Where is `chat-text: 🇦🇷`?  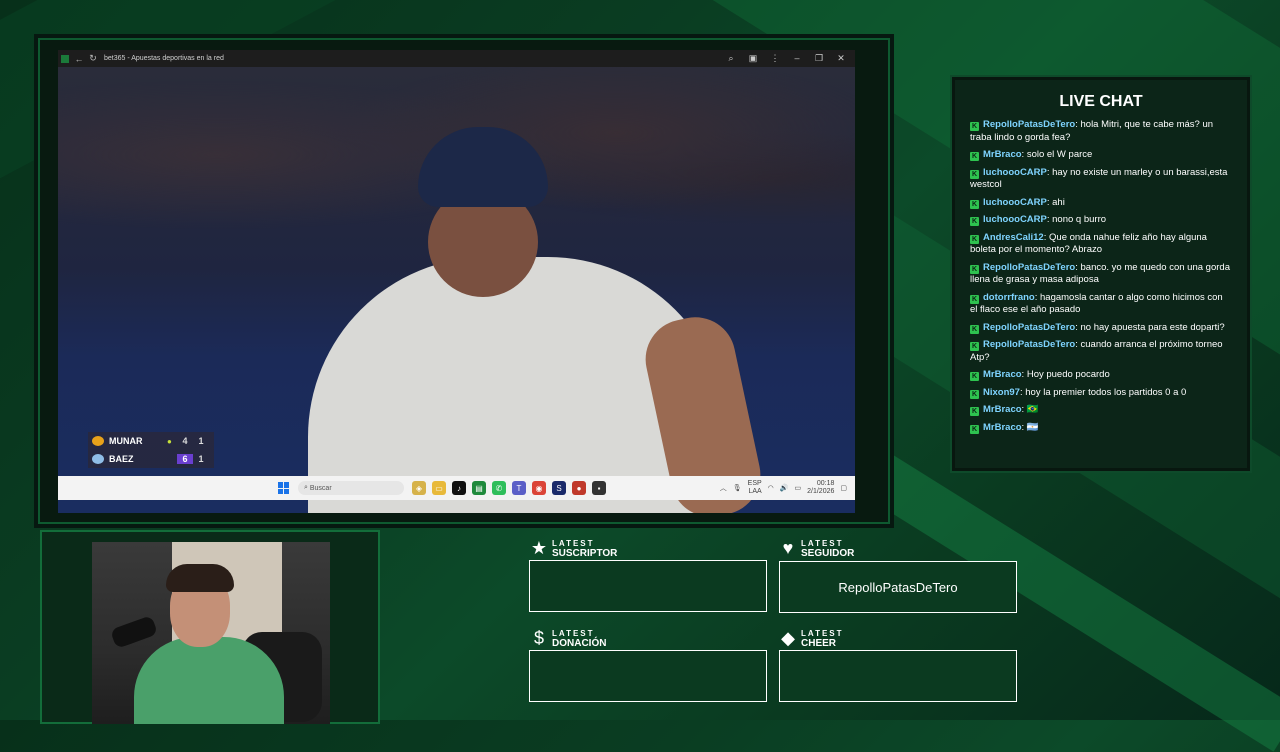 chat-text: 🇦🇷 is located at coordinates (1032, 427).